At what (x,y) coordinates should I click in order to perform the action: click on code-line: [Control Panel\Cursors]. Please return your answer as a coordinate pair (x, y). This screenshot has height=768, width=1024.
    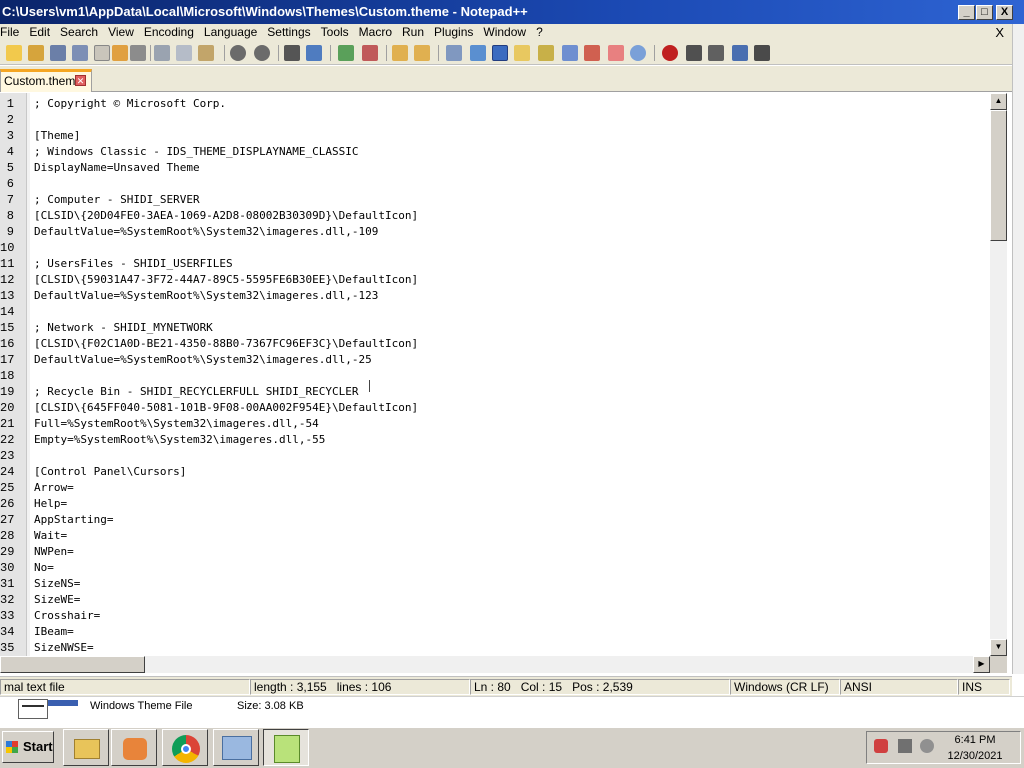
    Looking at the image, I should click on (110, 471).